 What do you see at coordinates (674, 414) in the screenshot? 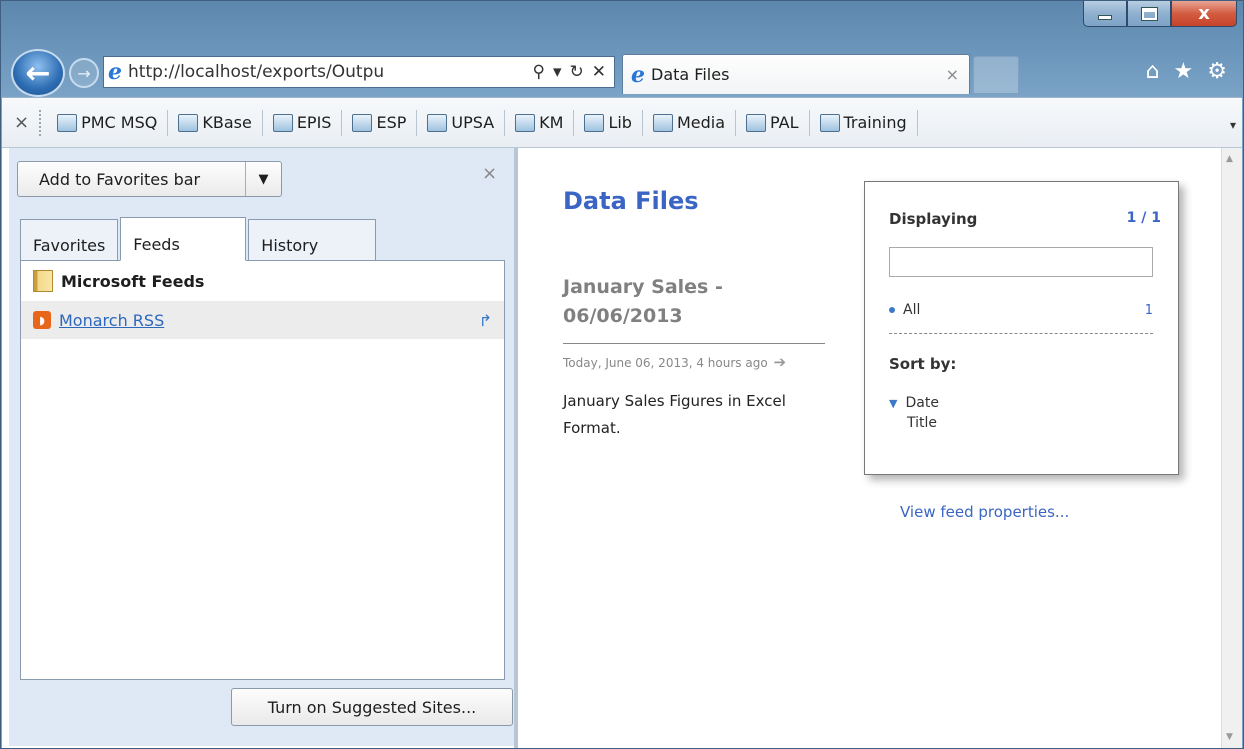
I see `feed-item-description: January Sales Figures in Excel Format.` at bounding box center [674, 414].